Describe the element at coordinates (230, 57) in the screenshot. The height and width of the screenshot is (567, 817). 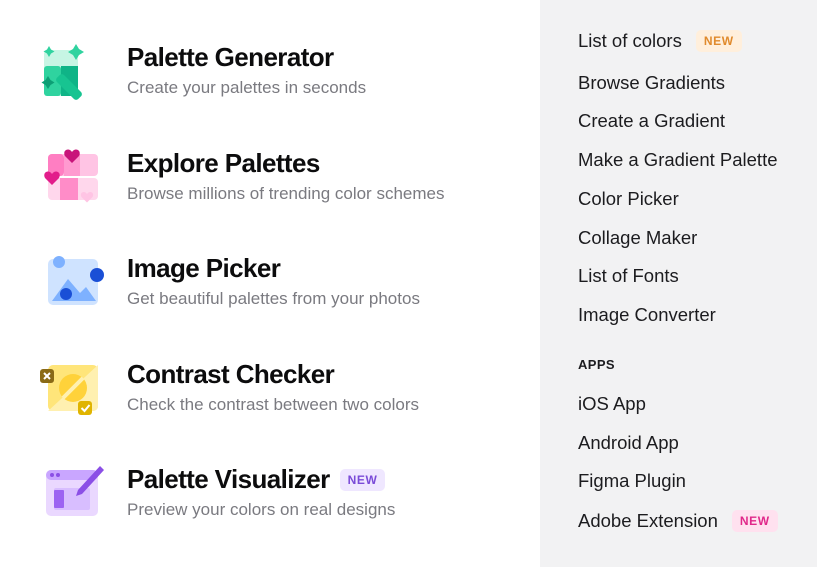
I see `tool-title: Palette Generator` at that location.